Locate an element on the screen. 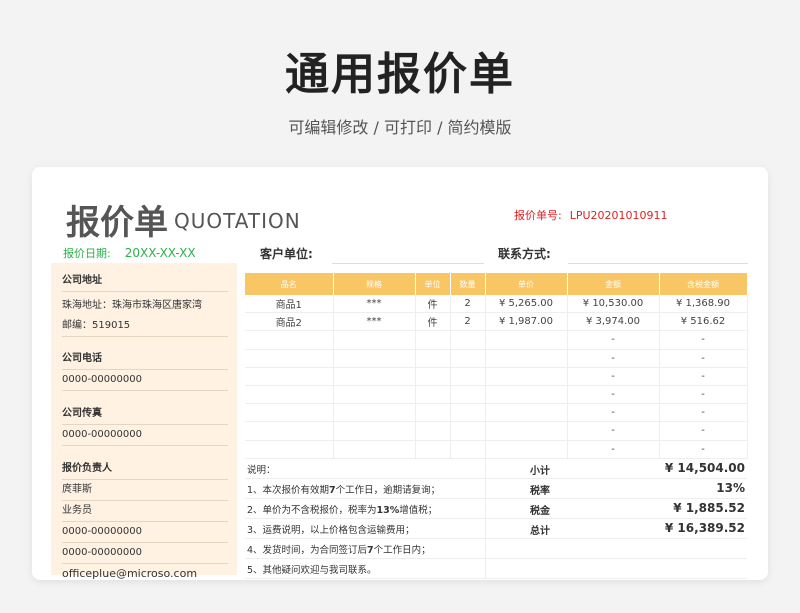  note-2-part: 增值税； is located at coordinates (418, 510).